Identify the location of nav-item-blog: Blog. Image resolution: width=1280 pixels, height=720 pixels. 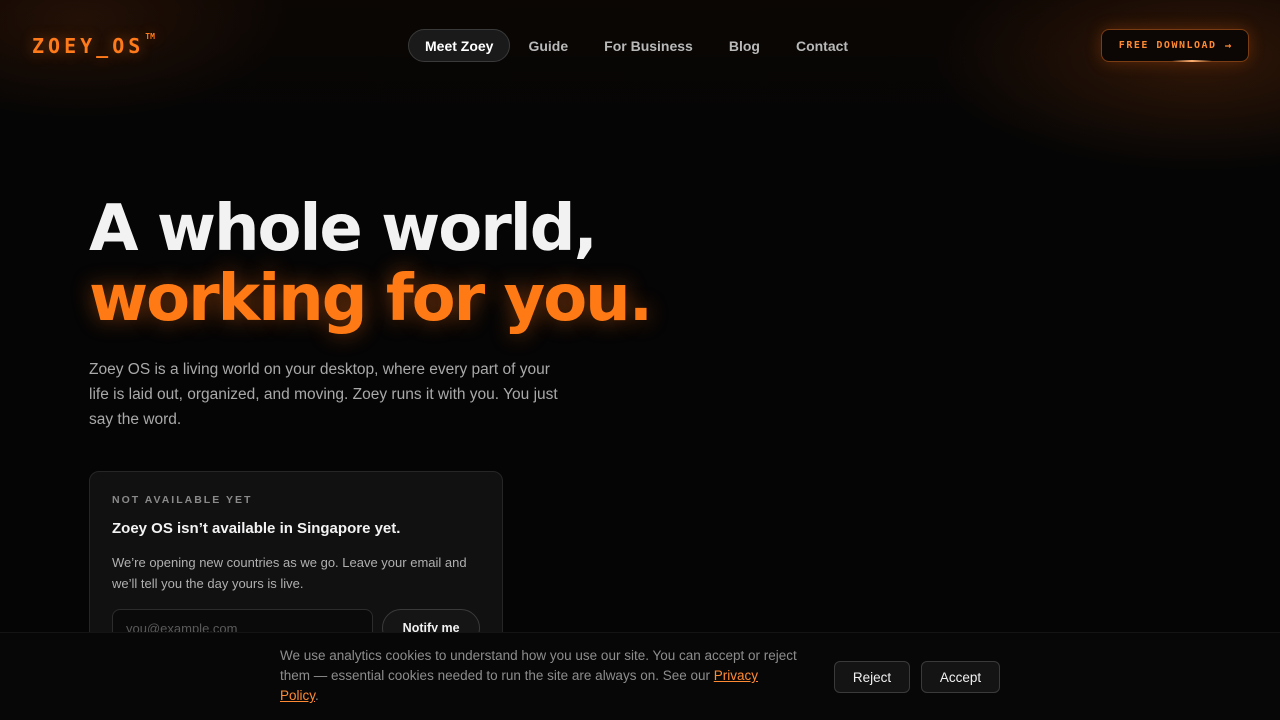
(744, 45).